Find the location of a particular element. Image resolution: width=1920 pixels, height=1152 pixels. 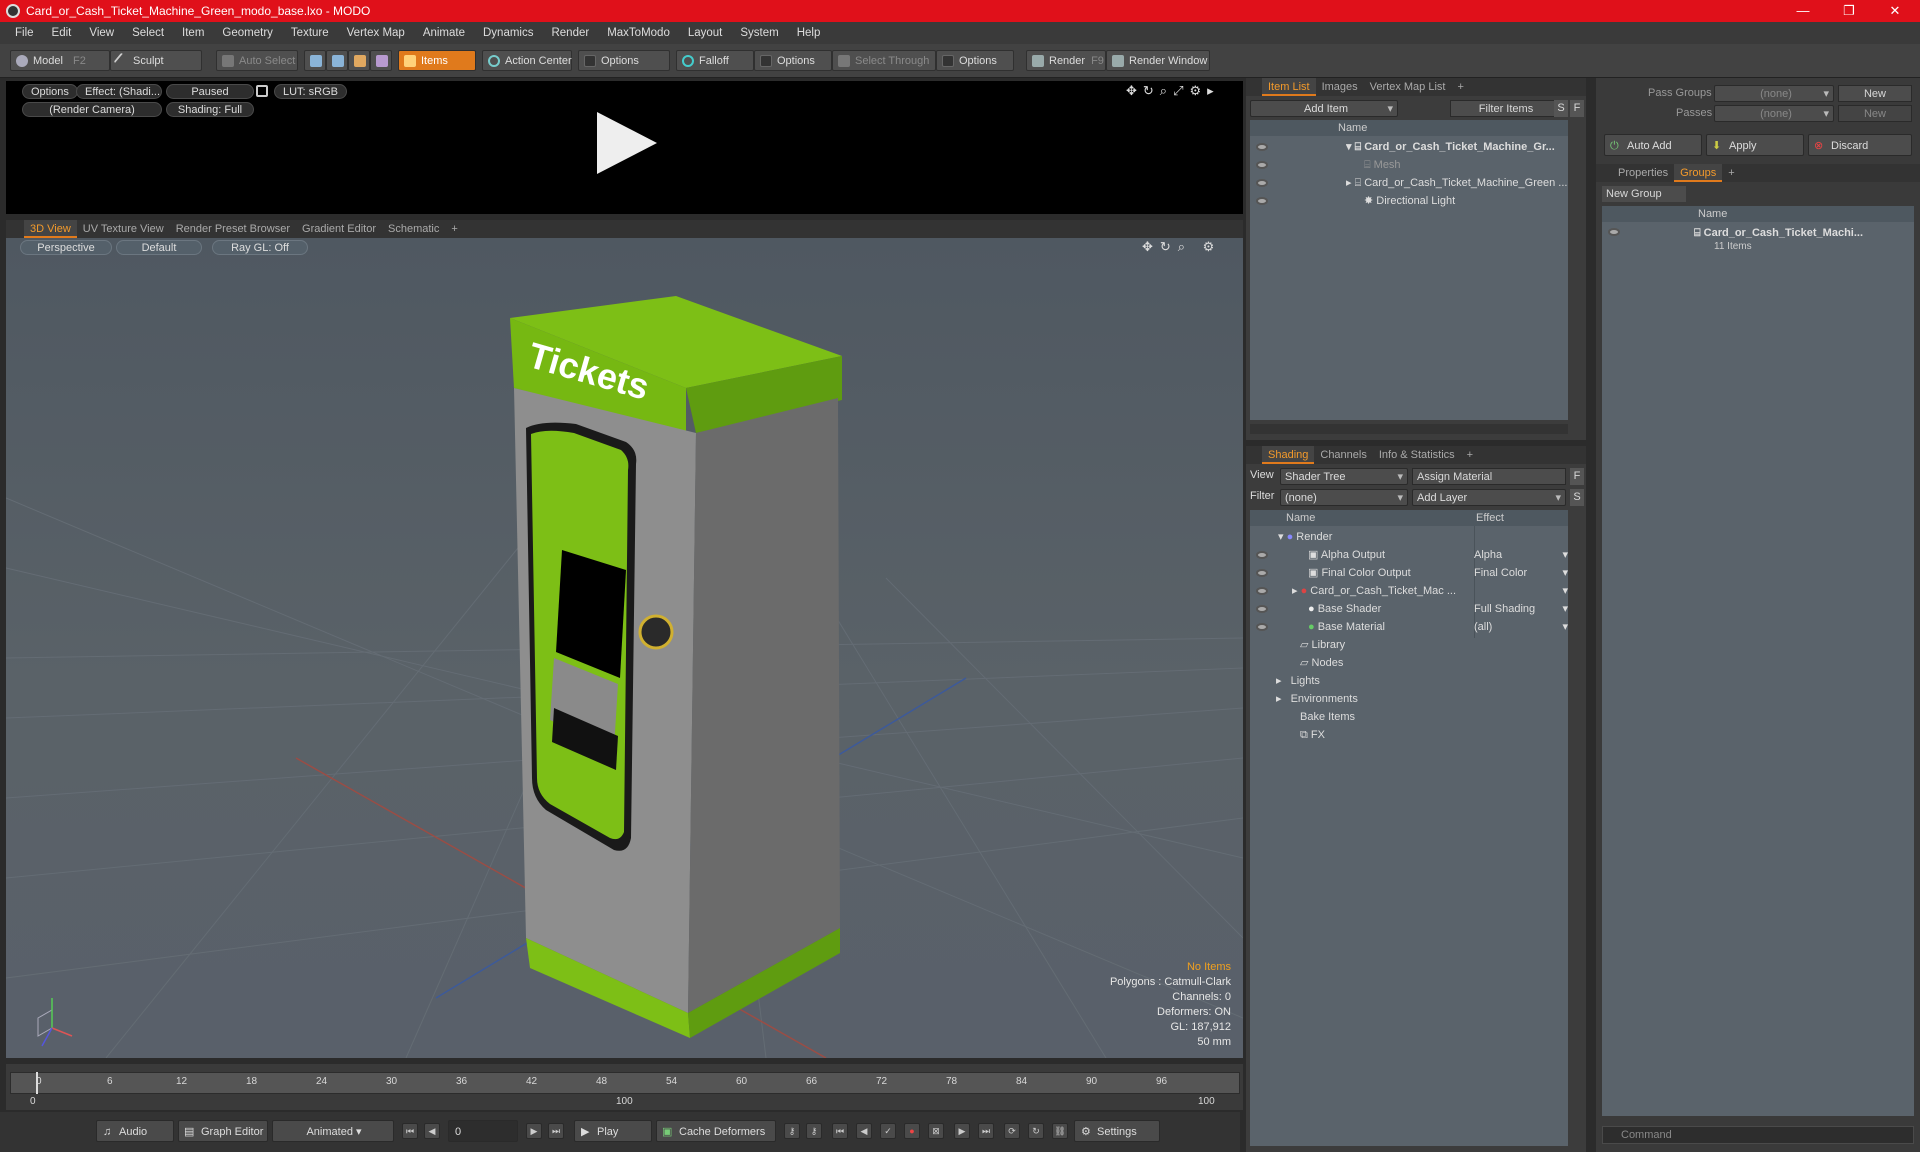

menu-layout: Layout is located at coordinates (705, 33).